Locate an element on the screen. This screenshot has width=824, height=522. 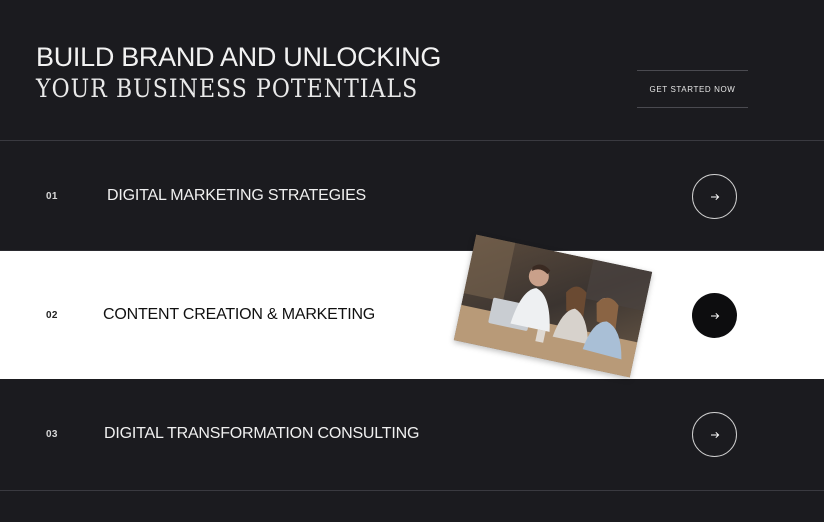
service-number: 02 is located at coordinates (52, 315).